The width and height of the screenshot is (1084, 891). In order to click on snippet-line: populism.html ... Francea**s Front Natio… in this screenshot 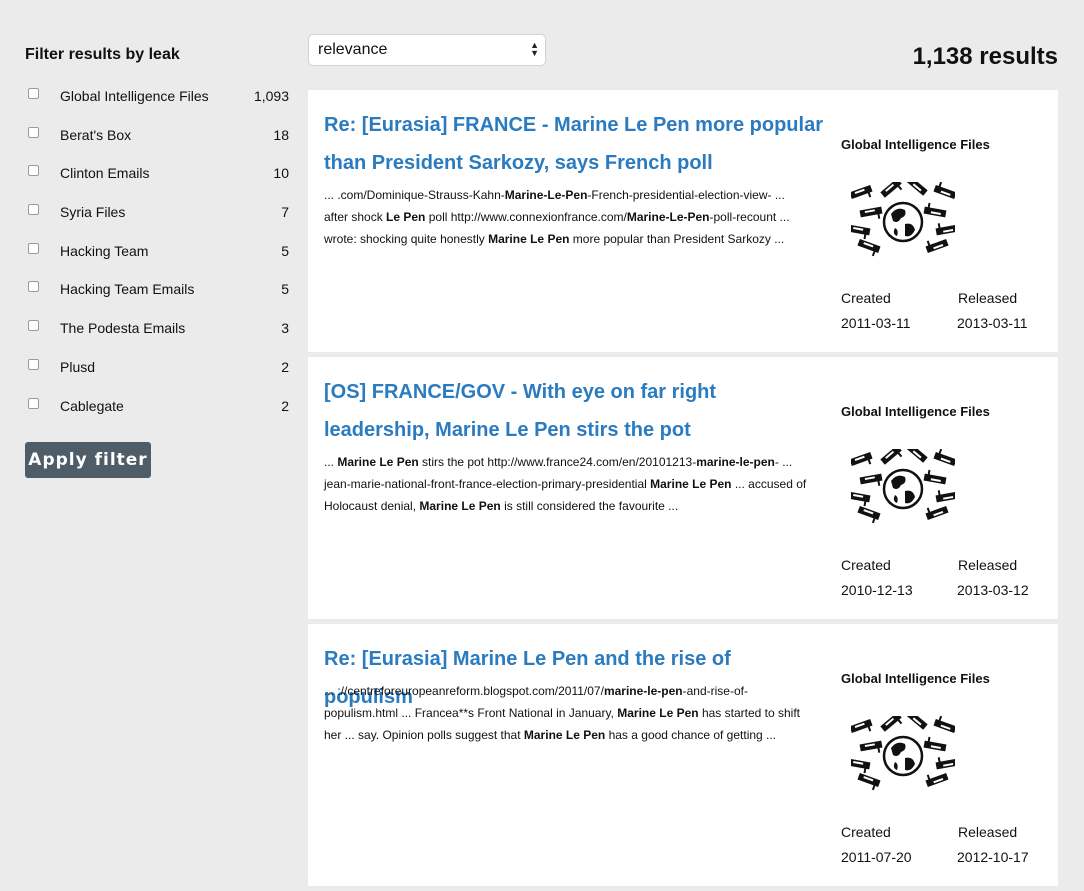, I will do `click(574, 713)`.